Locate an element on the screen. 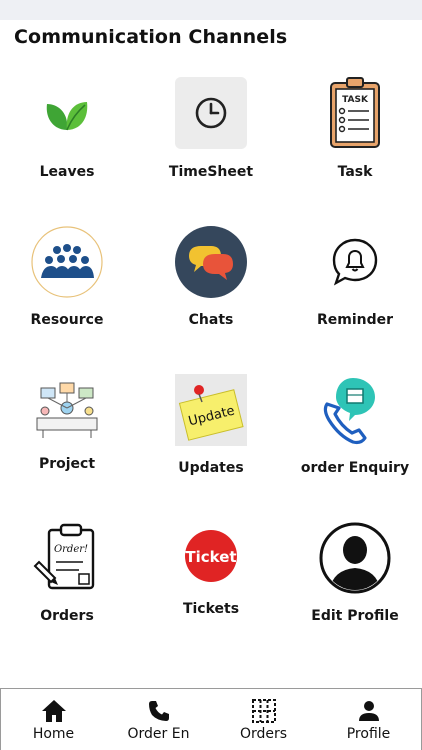 Image resolution: width=422 pixels, height=750 pixels. bottom-nav: Home Order En Orders Profile is located at coordinates (211, 719).